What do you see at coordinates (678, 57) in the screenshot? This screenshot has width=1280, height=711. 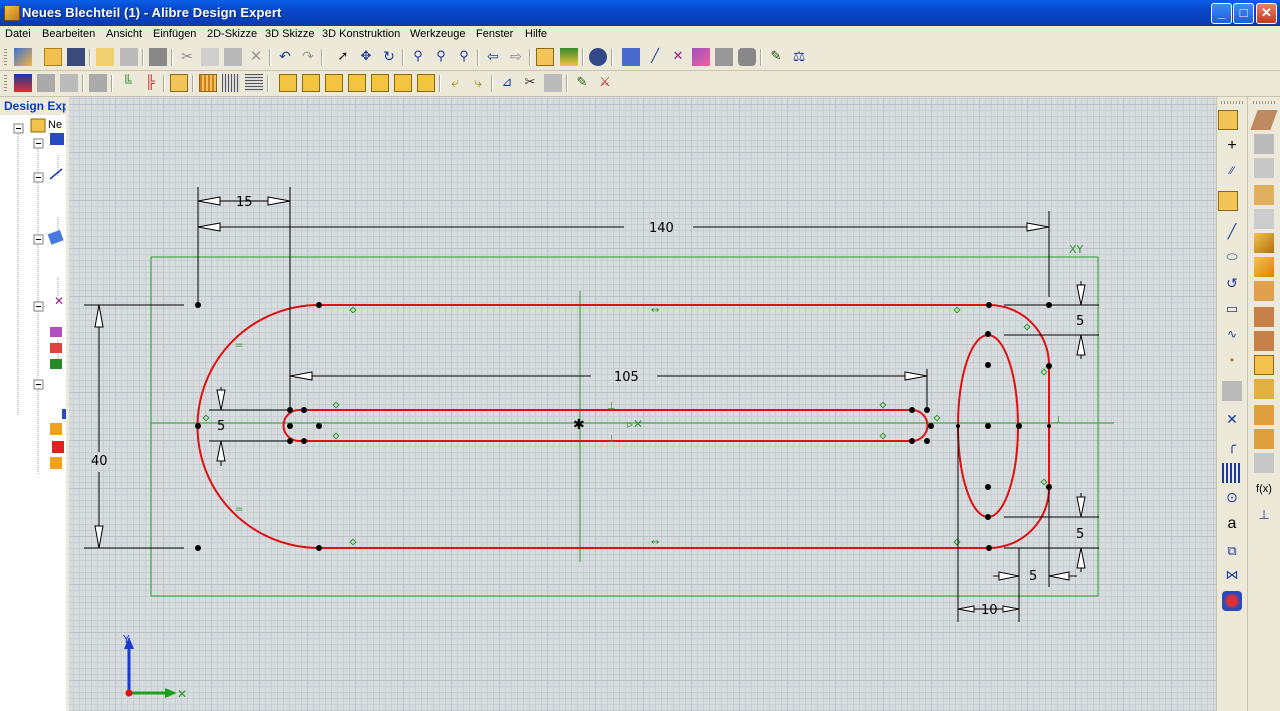 I see `point-icon: ✕` at bounding box center [678, 57].